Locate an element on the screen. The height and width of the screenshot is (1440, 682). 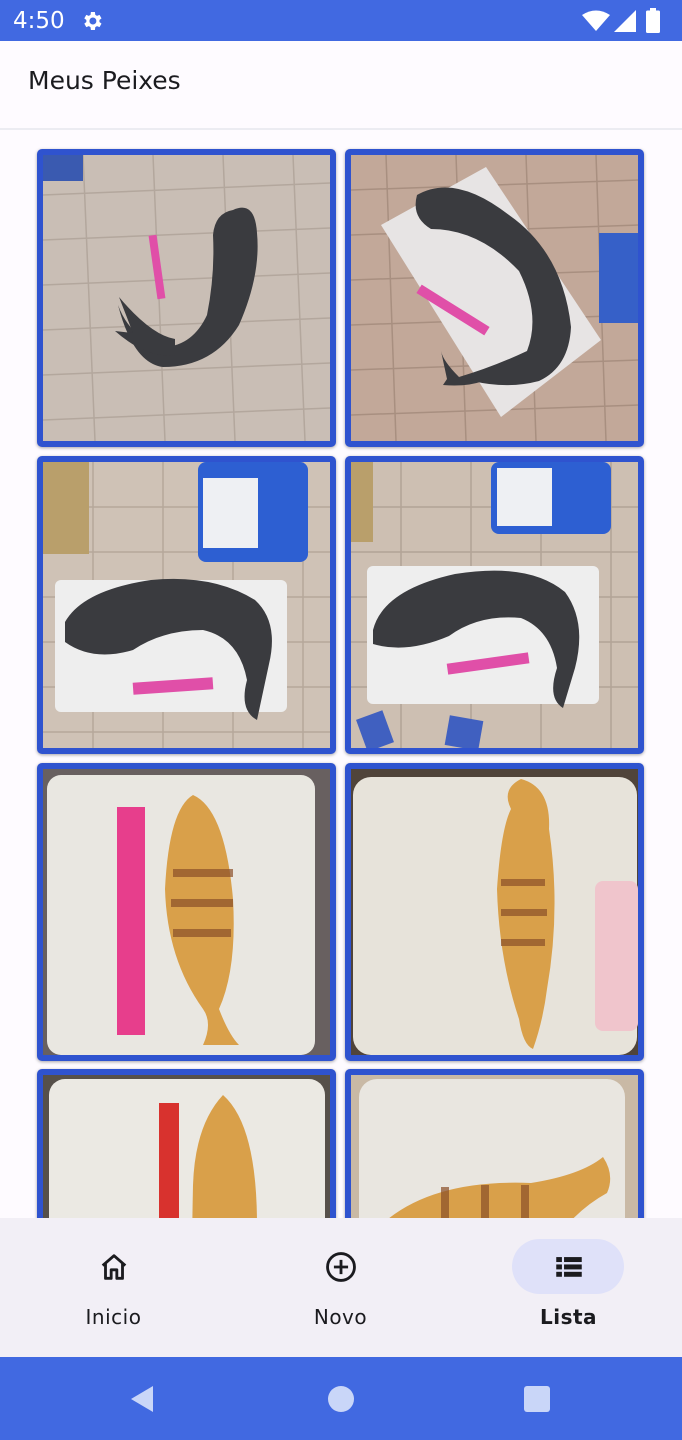
back-icon is located at coordinates (143, 1399).